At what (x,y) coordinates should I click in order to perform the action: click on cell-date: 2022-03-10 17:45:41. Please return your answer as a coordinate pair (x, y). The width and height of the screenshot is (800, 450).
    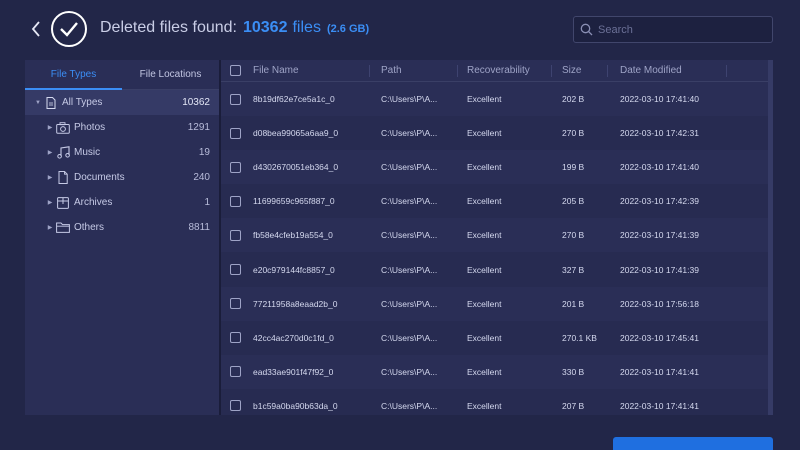
    Looking at the image, I should click on (659, 337).